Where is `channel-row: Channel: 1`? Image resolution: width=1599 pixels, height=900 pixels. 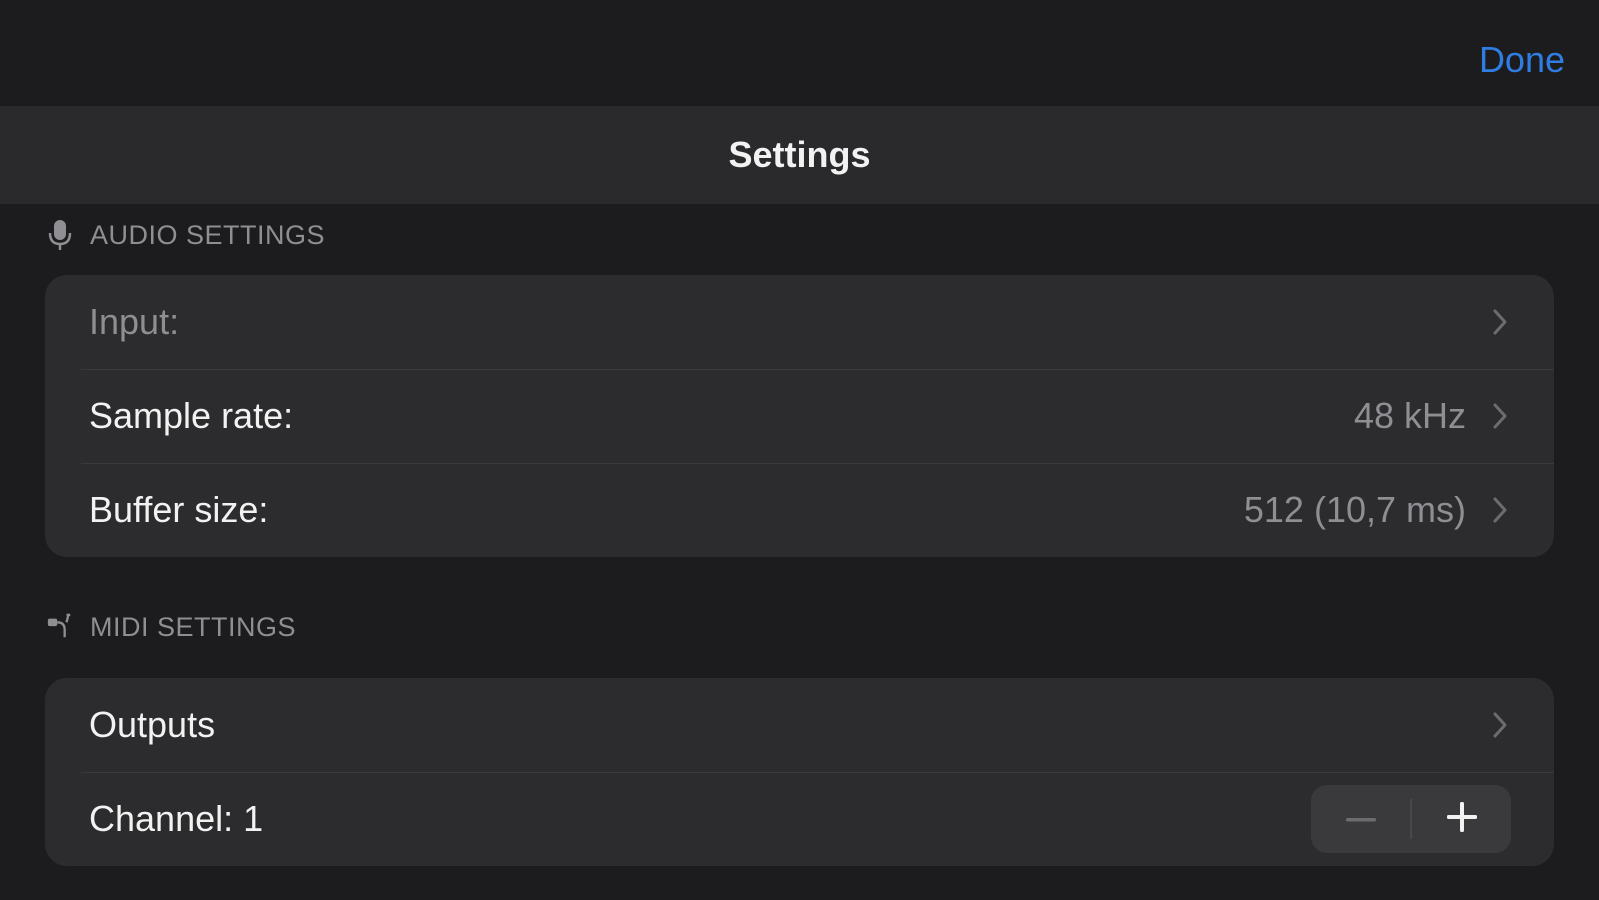 channel-row: Channel: 1 is located at coordinates (799, 819).